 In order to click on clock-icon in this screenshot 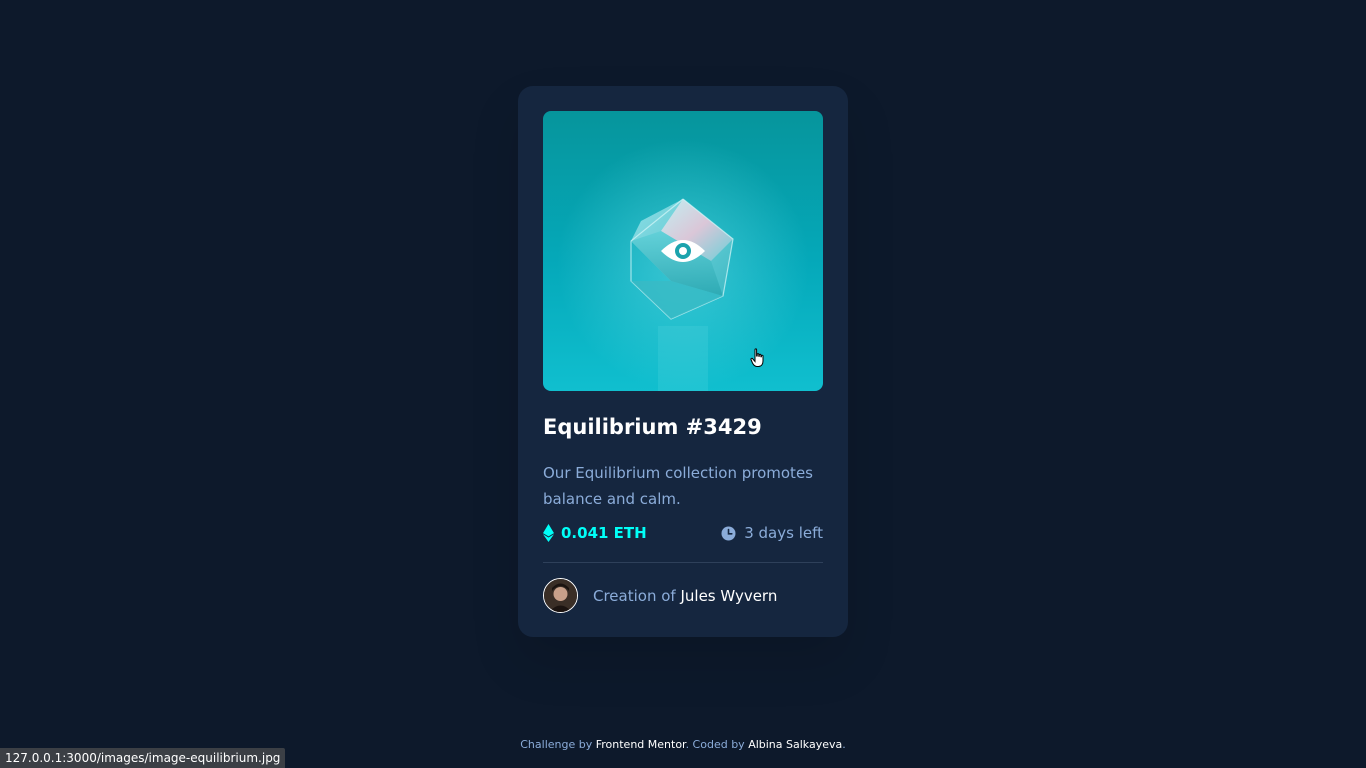, I will do `click(728, 533)`.